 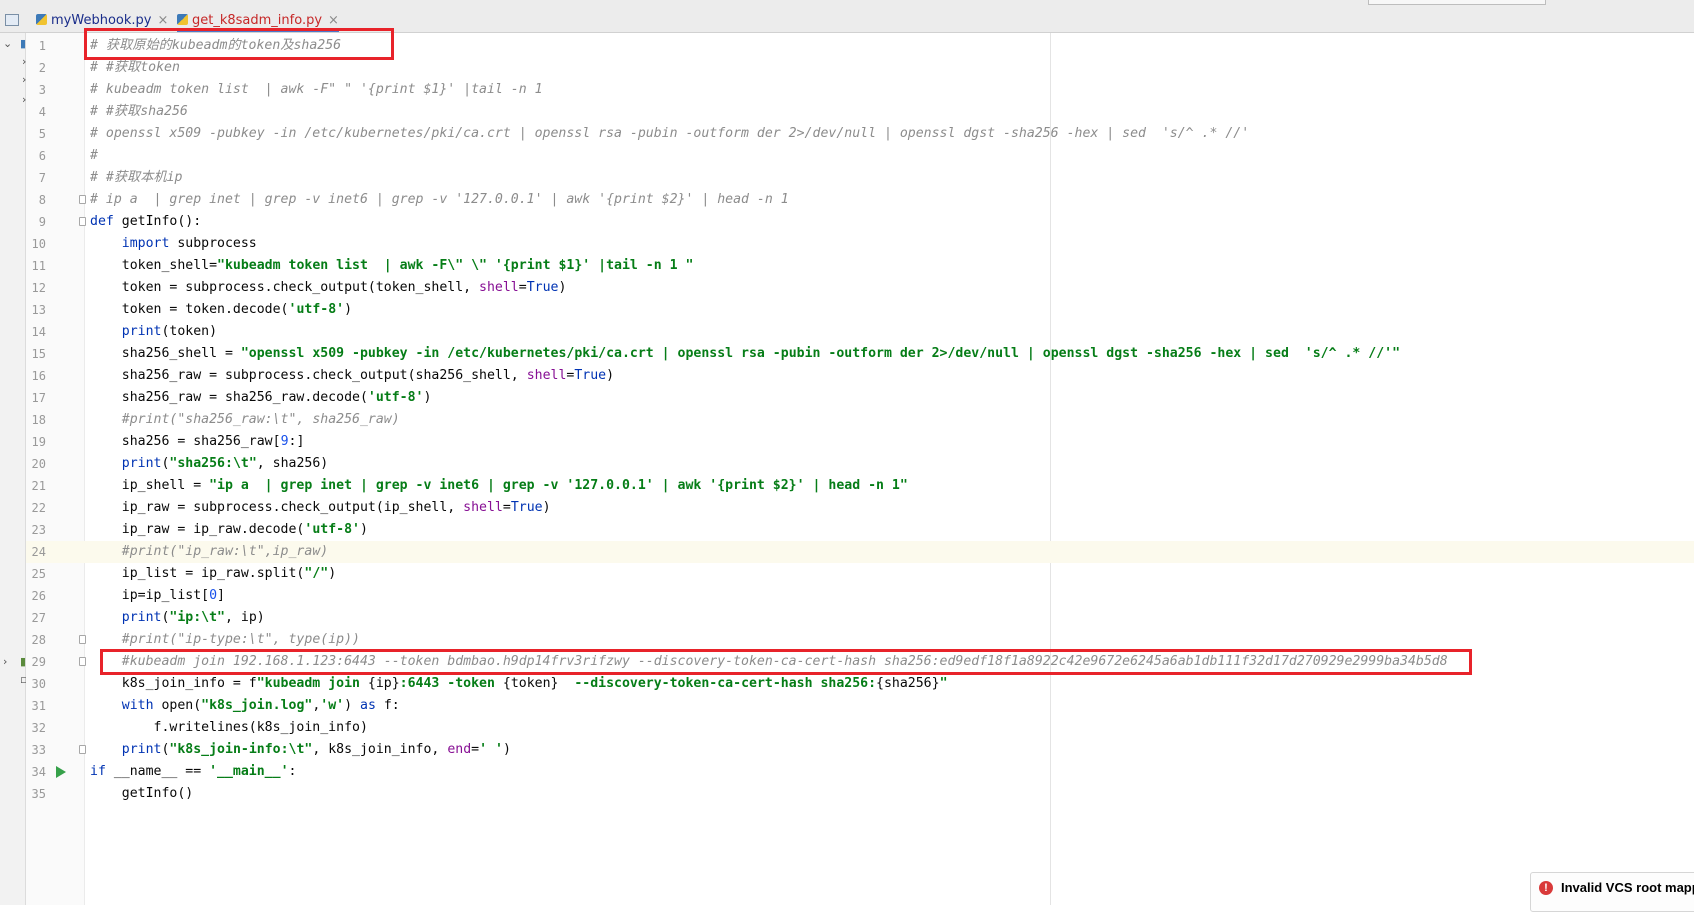 I want to click on chevron-right-icon: ›, so click(x=5, y=661).